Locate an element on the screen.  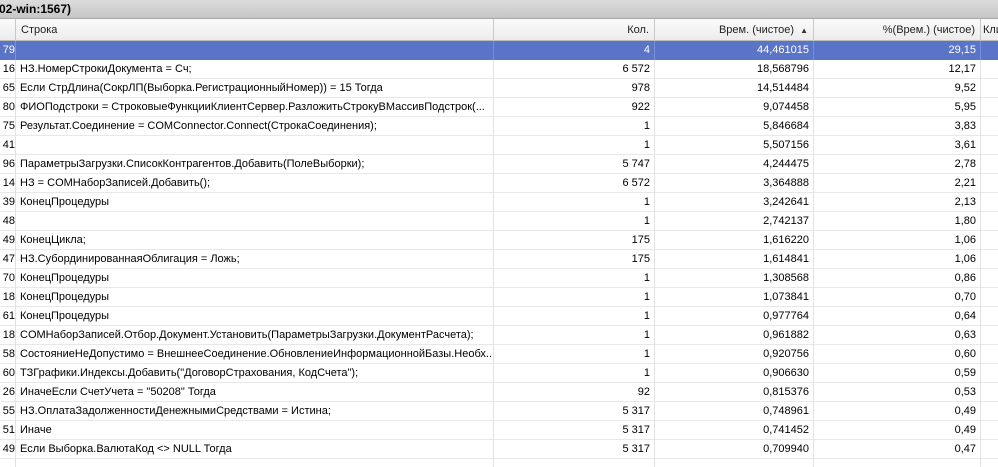
table-row: 61 КонецПроцедуры 1 0,977764 0,64 is located at coordinates (499, 316).